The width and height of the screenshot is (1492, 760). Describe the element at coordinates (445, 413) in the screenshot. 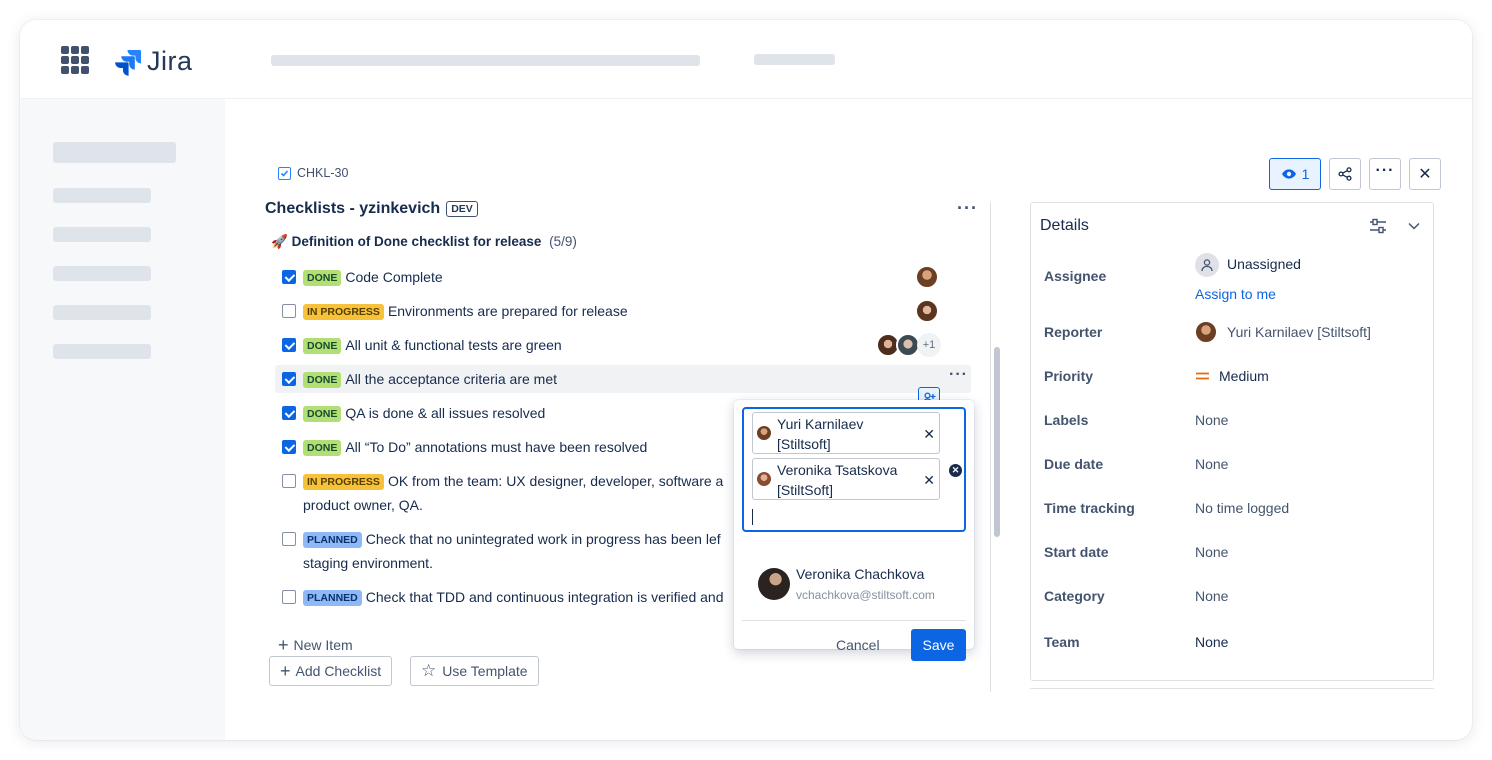

I see `item-text: QA is done & all issues resolved` at that location.